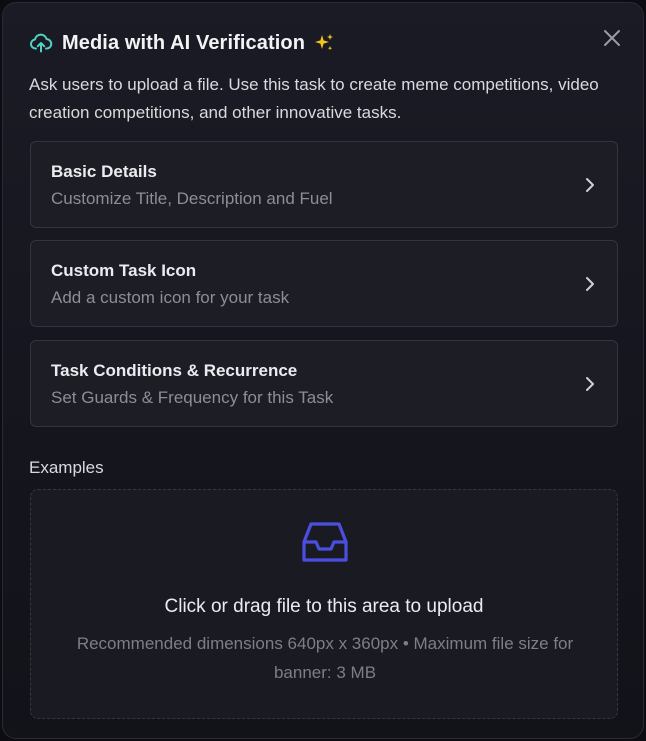  Describe the element at coordinates (192, 198) in the screenshot. I see `card-subtitle: Customize Title, Description and Fuel` at that location.